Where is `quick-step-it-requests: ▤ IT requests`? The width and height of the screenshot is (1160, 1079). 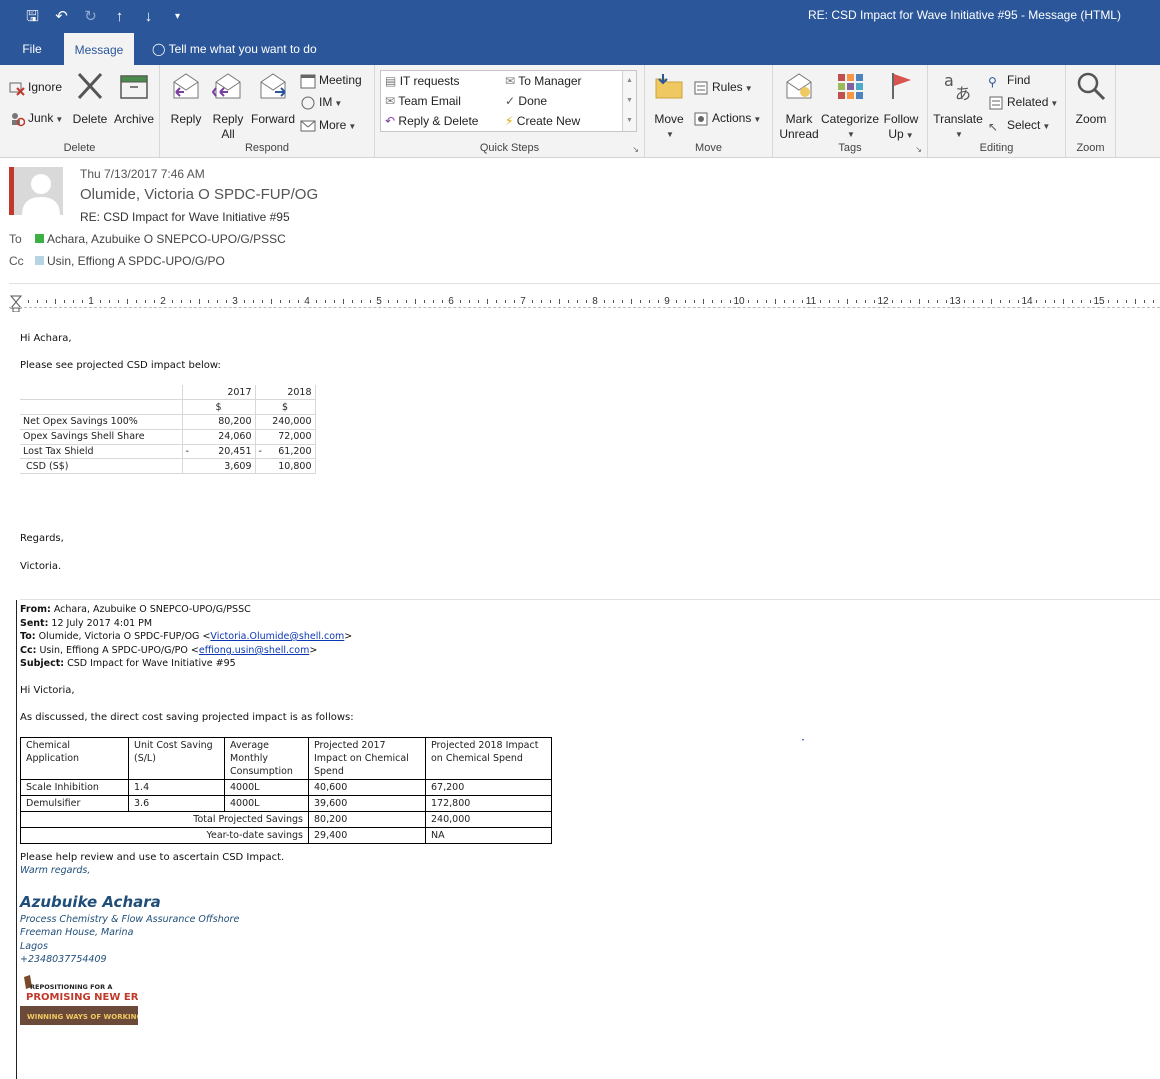 quick-step-it-requests: ▤ IT requests is located at coordinates (422, 81).